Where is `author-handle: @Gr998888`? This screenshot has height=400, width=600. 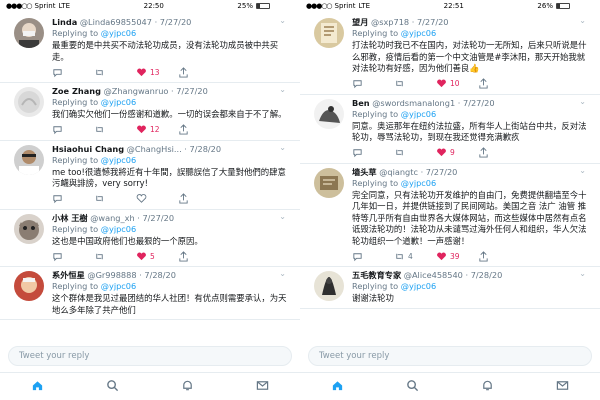 author-handle: @Gr998888 is located at coordinates (111, 275).